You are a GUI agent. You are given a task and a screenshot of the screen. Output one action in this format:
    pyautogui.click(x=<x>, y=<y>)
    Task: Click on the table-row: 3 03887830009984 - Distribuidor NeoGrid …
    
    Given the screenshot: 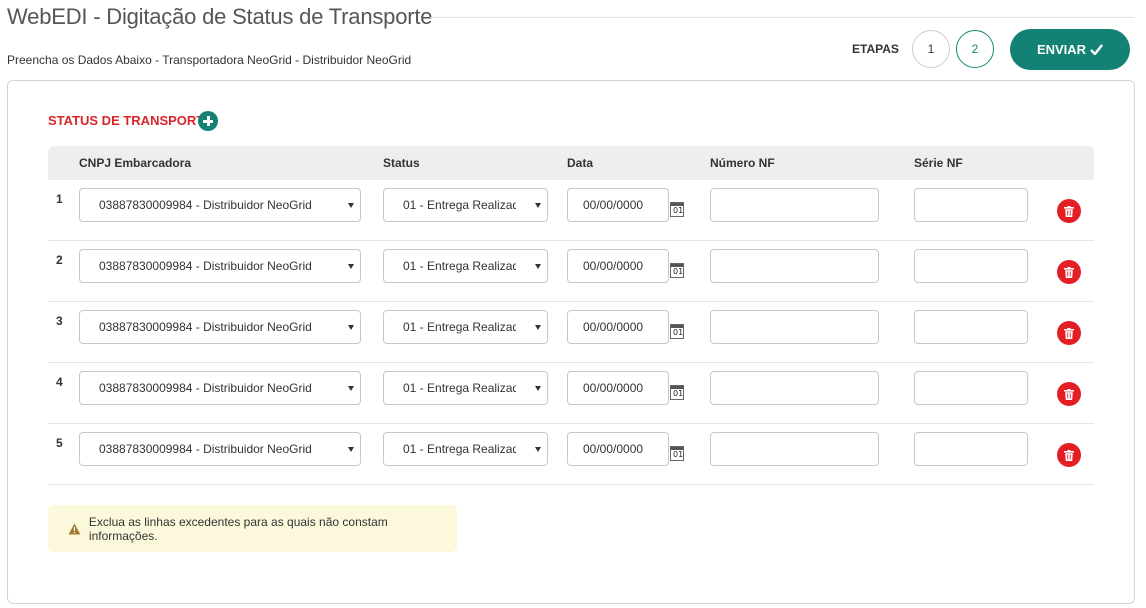 What is the action you would take?
    pyautogui.click(x=571, y=332)
    